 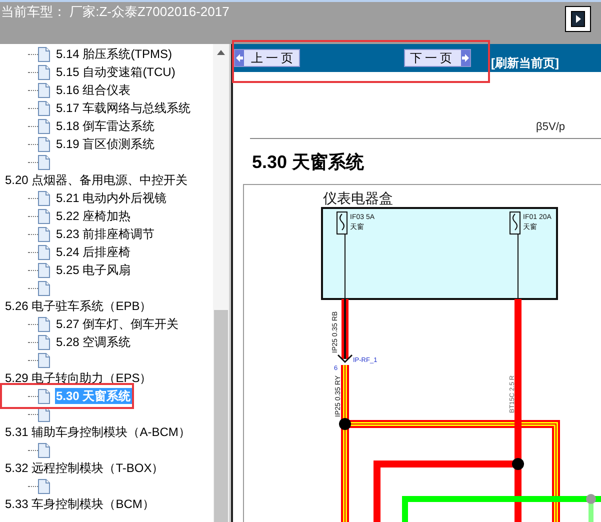 I want to click on tree-heading: 5.20 点烟器、备用电源、中控开关, so click(x=96, y=180).